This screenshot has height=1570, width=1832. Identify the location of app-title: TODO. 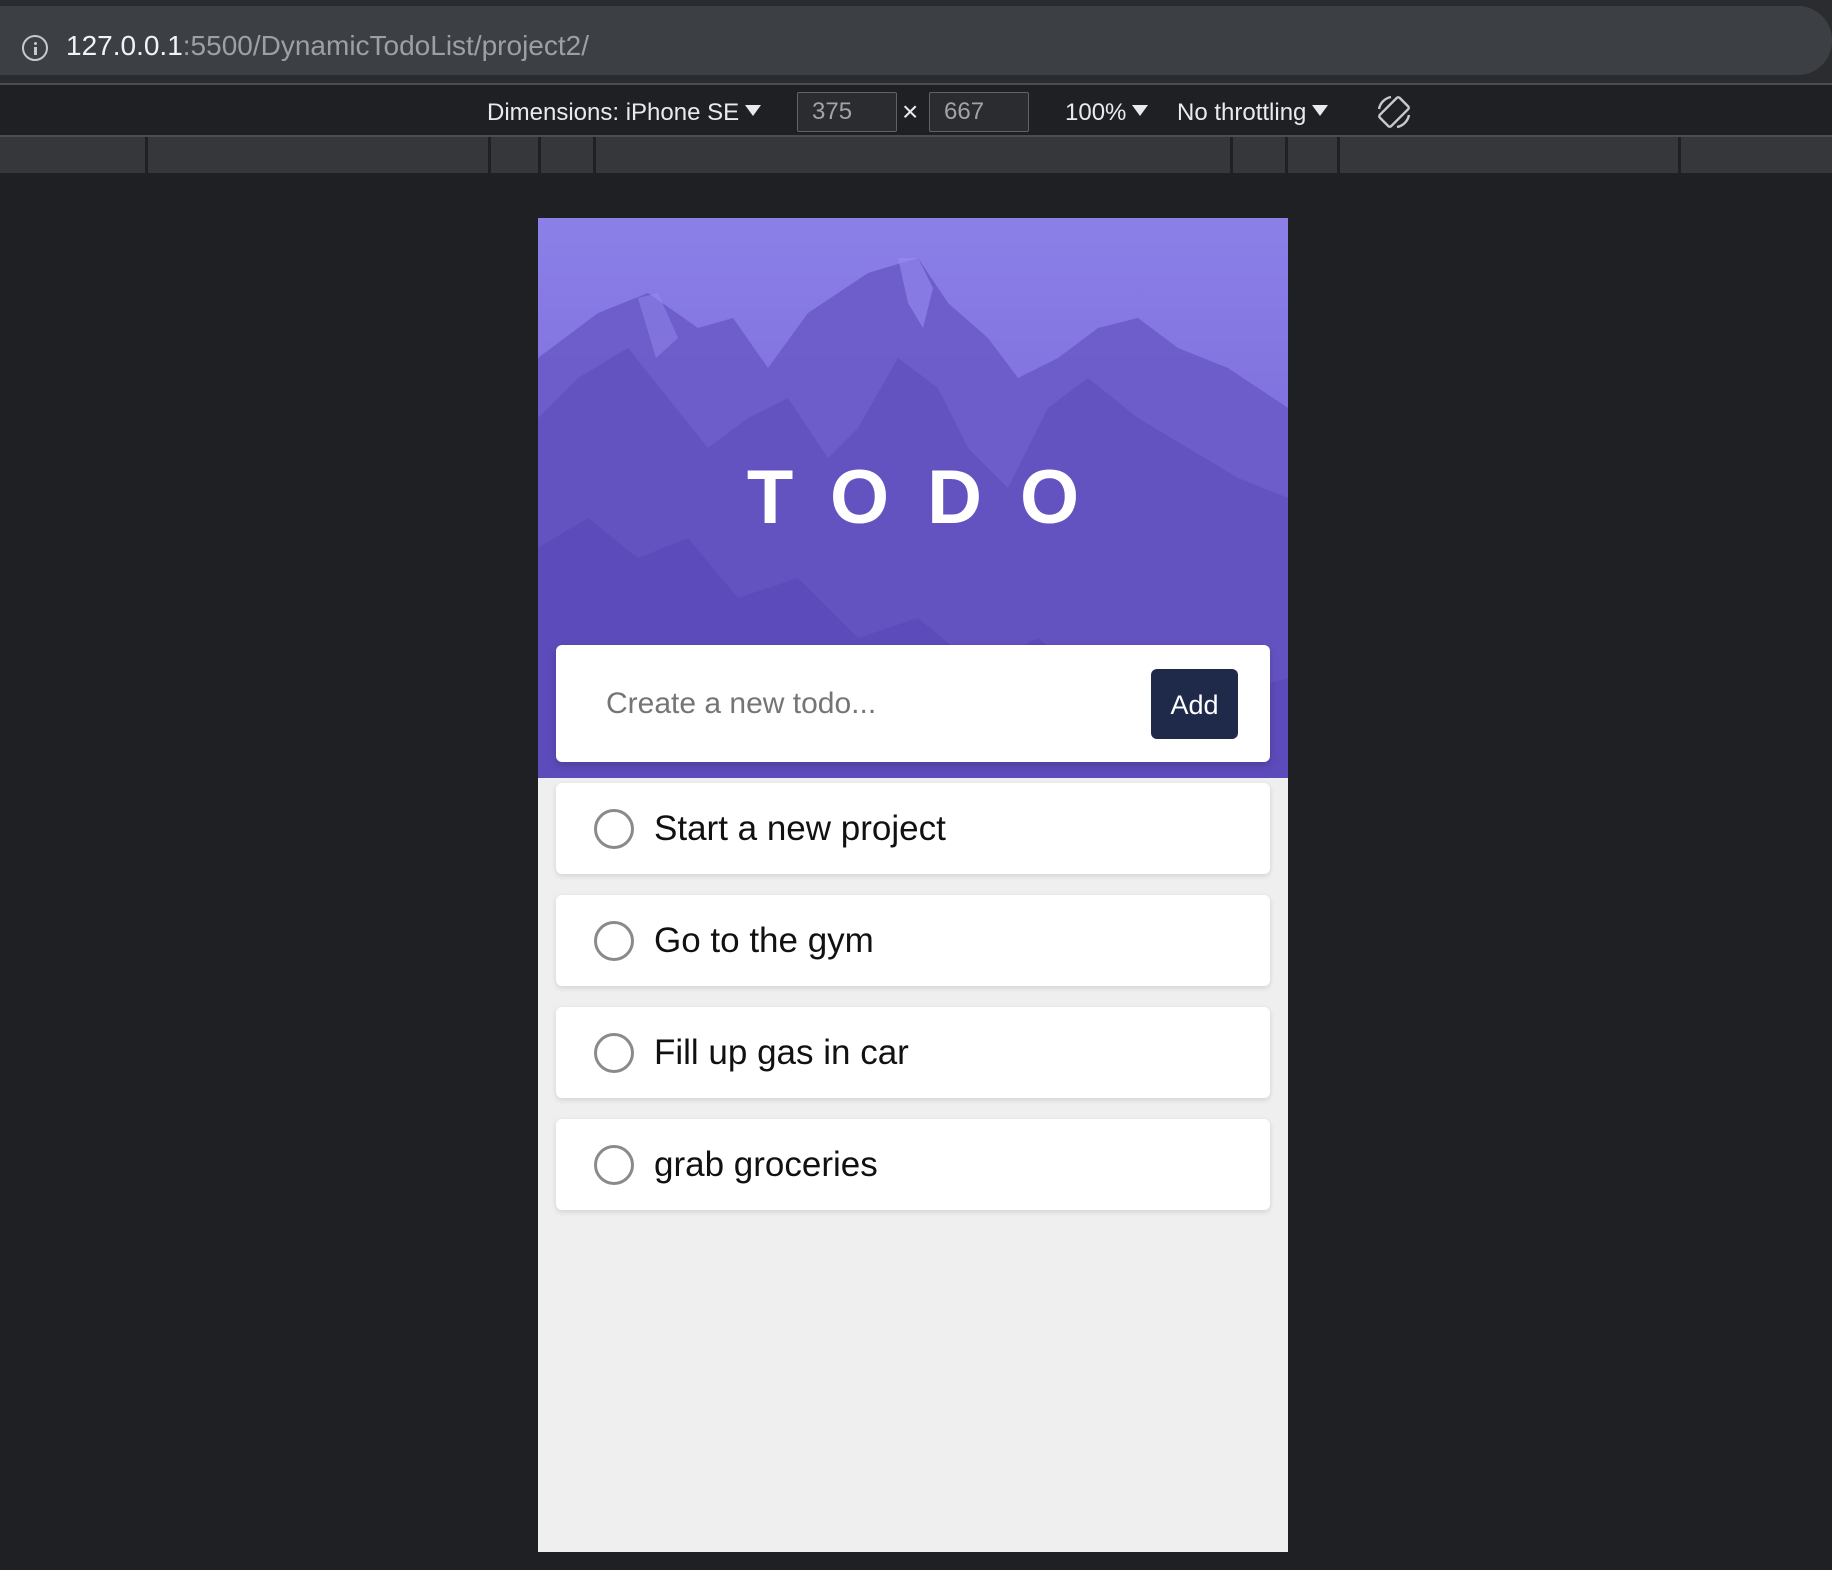
(932, 497).